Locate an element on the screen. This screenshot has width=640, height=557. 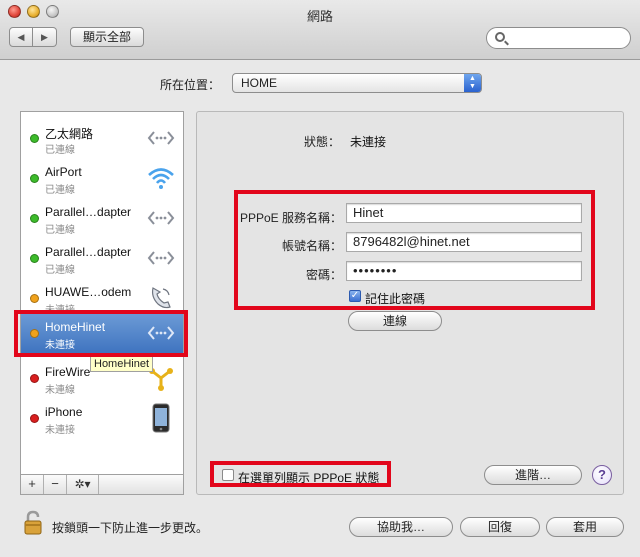
add-service-button: + is located at coordinates (32, 484).